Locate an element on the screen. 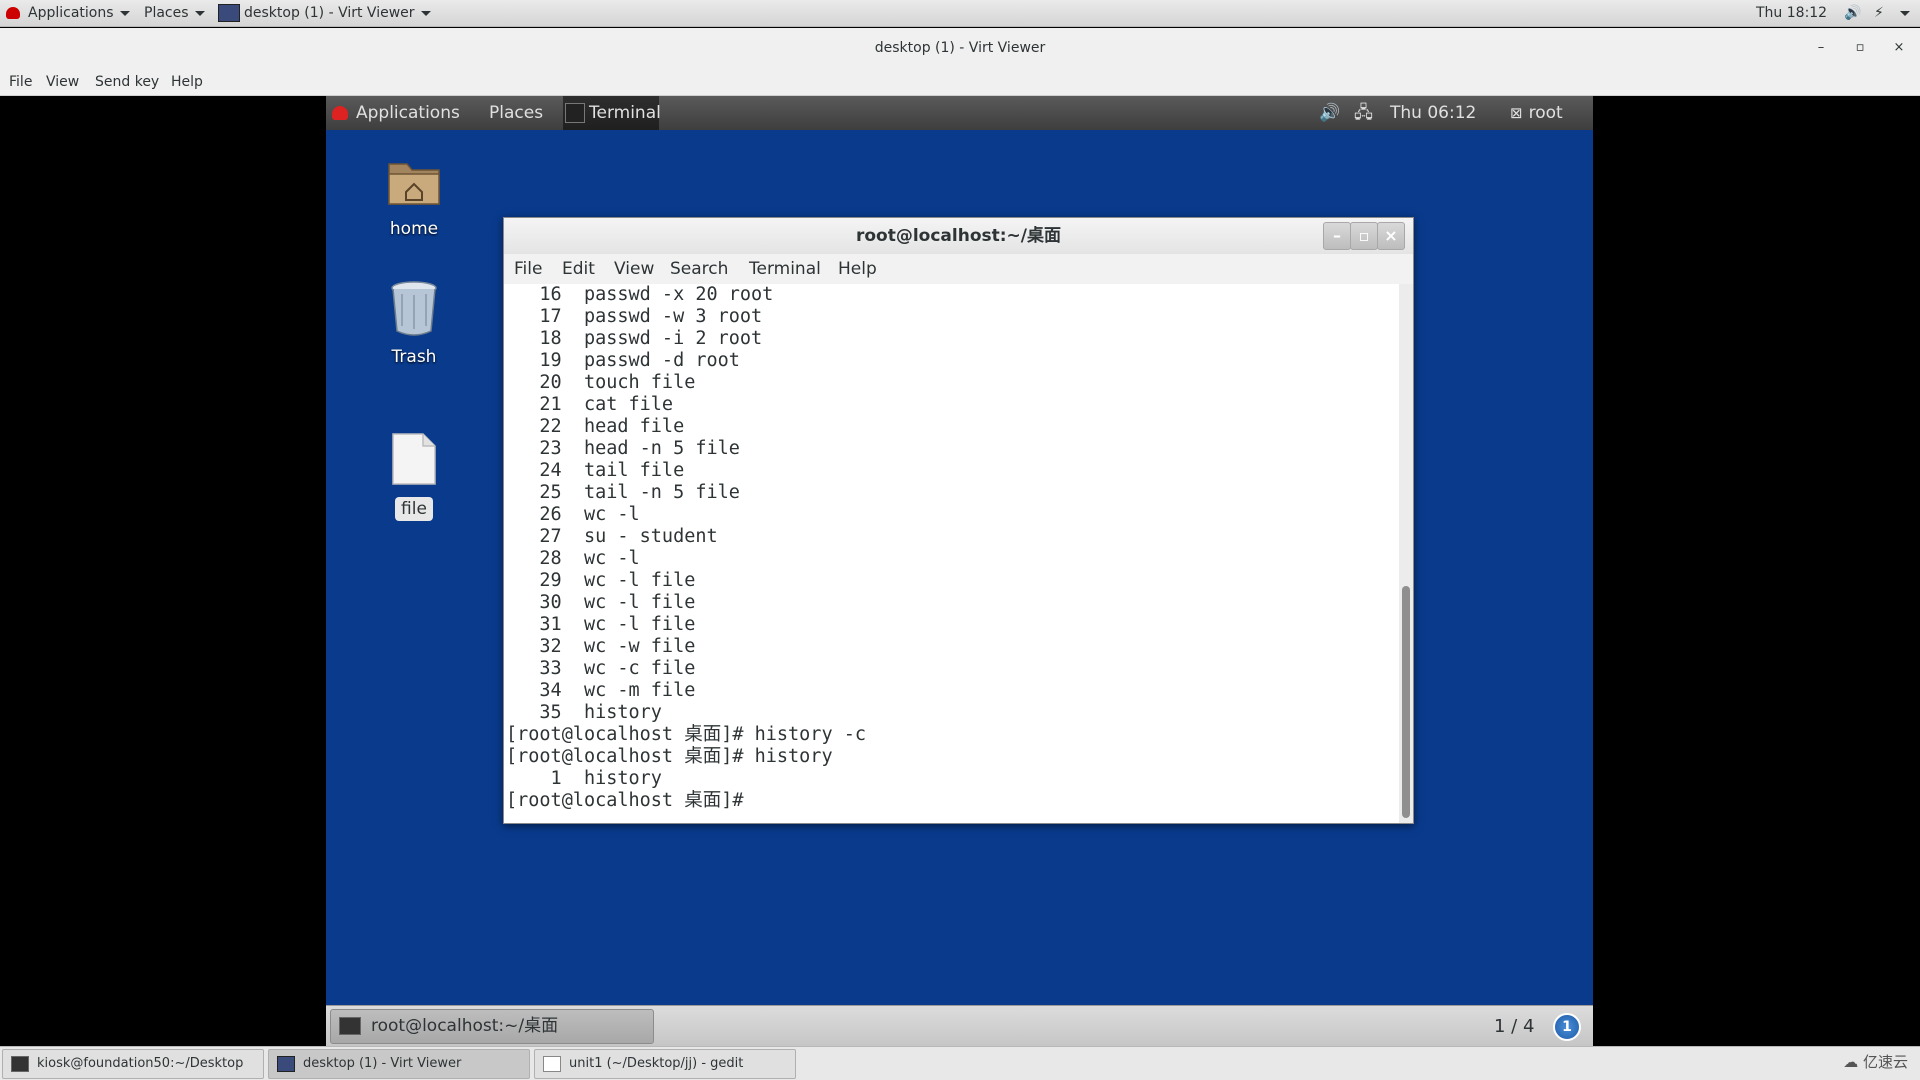 The width and height of the screenshot is (1920, 1080). terminal-line: 20 touch file is located at coordinates (601, 382).